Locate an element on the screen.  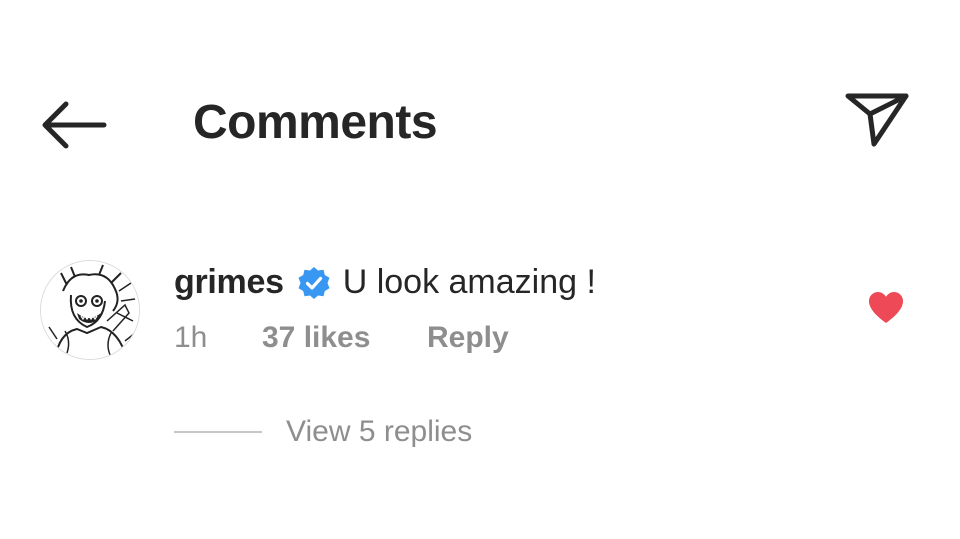
verified-badge-icon is located at coordinates (314, 282).